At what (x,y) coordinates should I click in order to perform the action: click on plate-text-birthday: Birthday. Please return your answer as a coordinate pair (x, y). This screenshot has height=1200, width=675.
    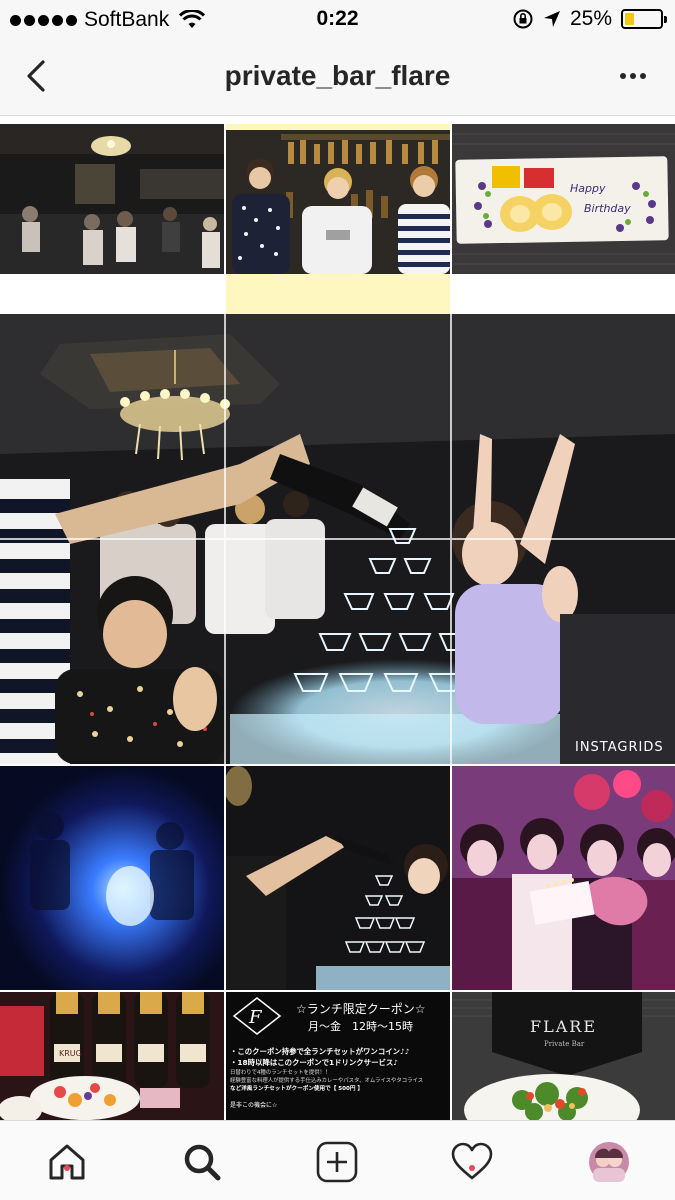
    Looking at the image, I should click on (607, 208).